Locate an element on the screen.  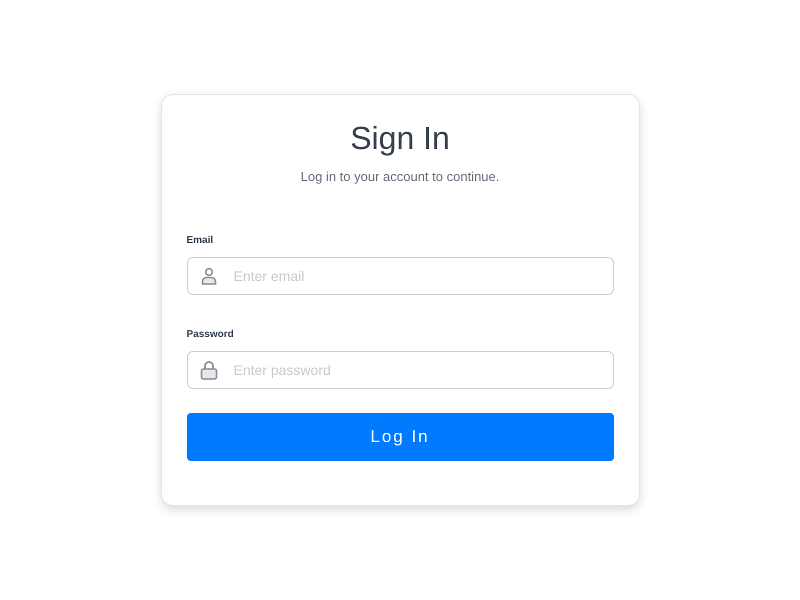
field-label: Email is located at coordinates (200, 241).